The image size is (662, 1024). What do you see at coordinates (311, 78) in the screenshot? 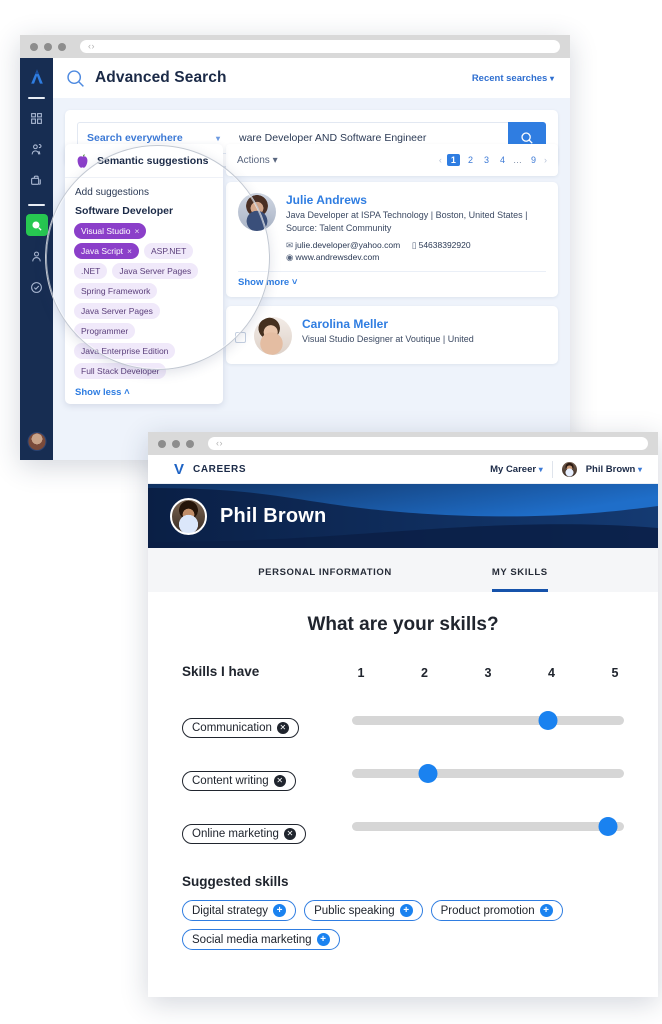
I see `search-header: Advanced Search Recent searches ▾` at bounding box center [311, 78].